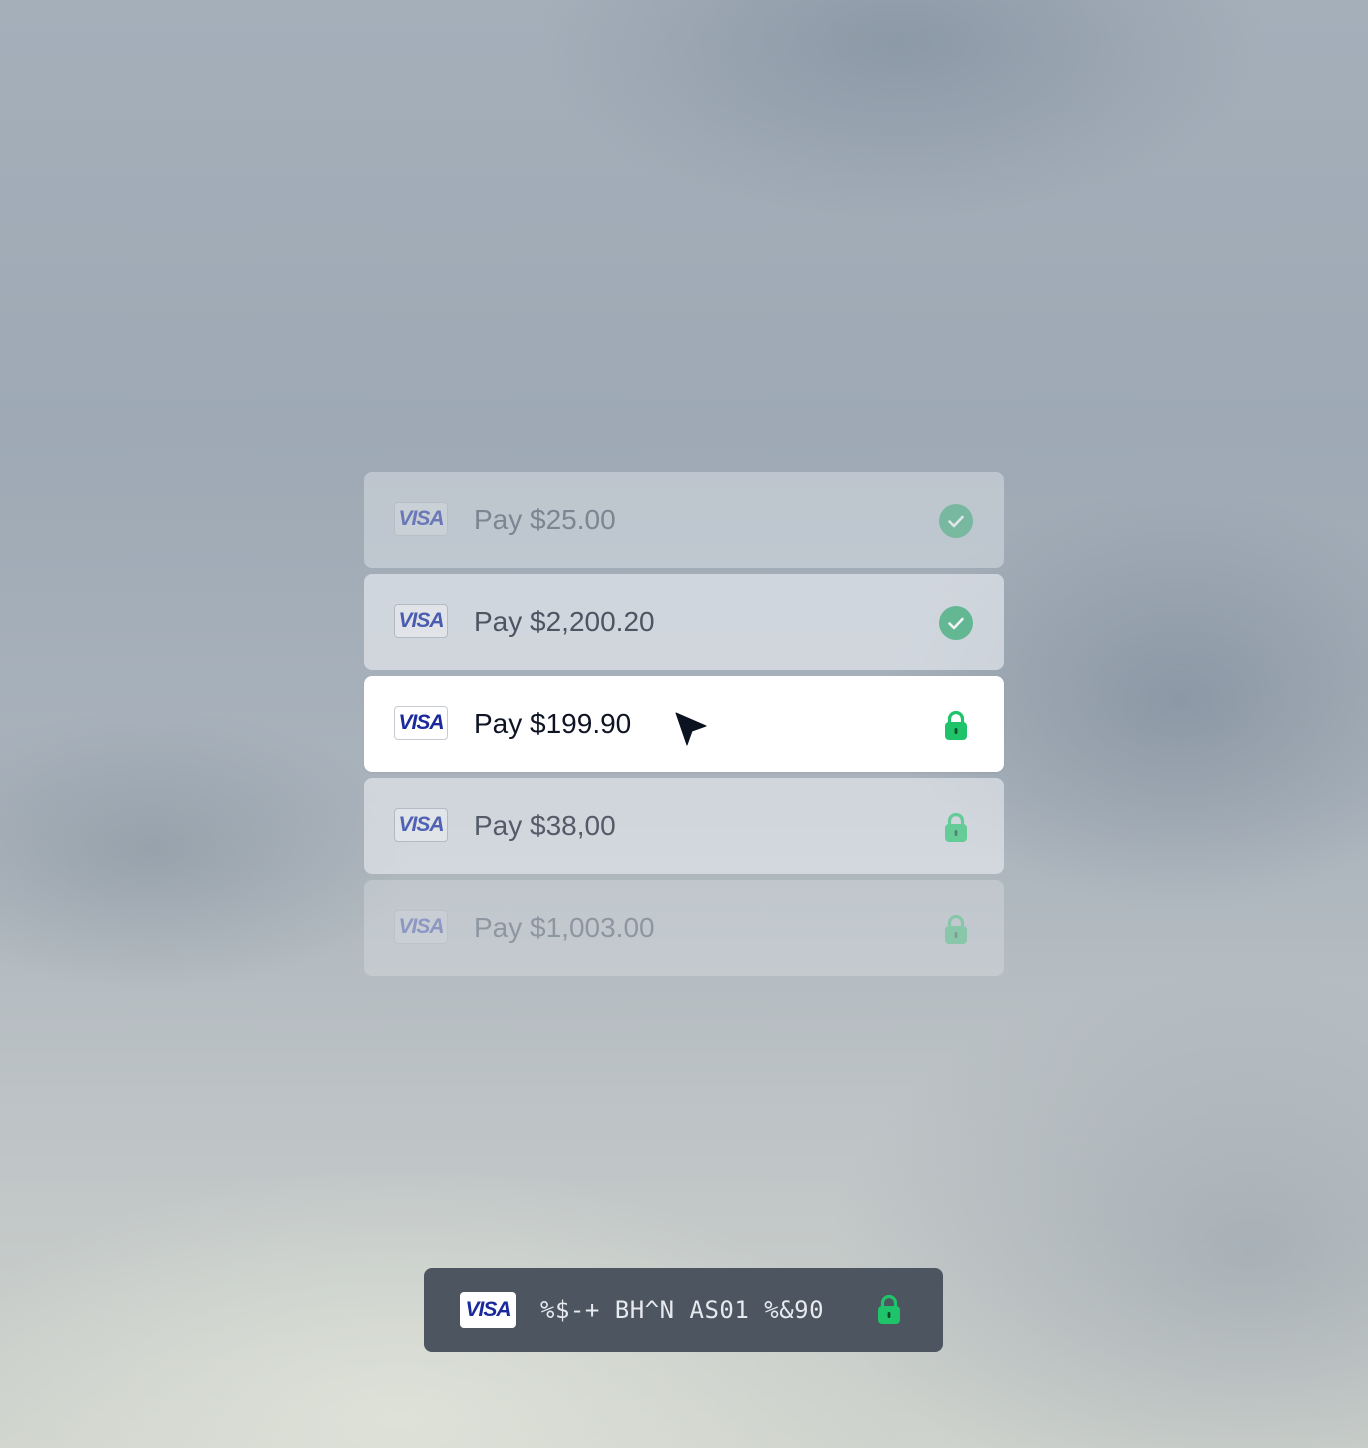 Image resolution: width=1368 pixels, height=1448 pixels. I want to click on masked-card-number: %$-+ BH^N AS01 %&90, so click(682, 1310).